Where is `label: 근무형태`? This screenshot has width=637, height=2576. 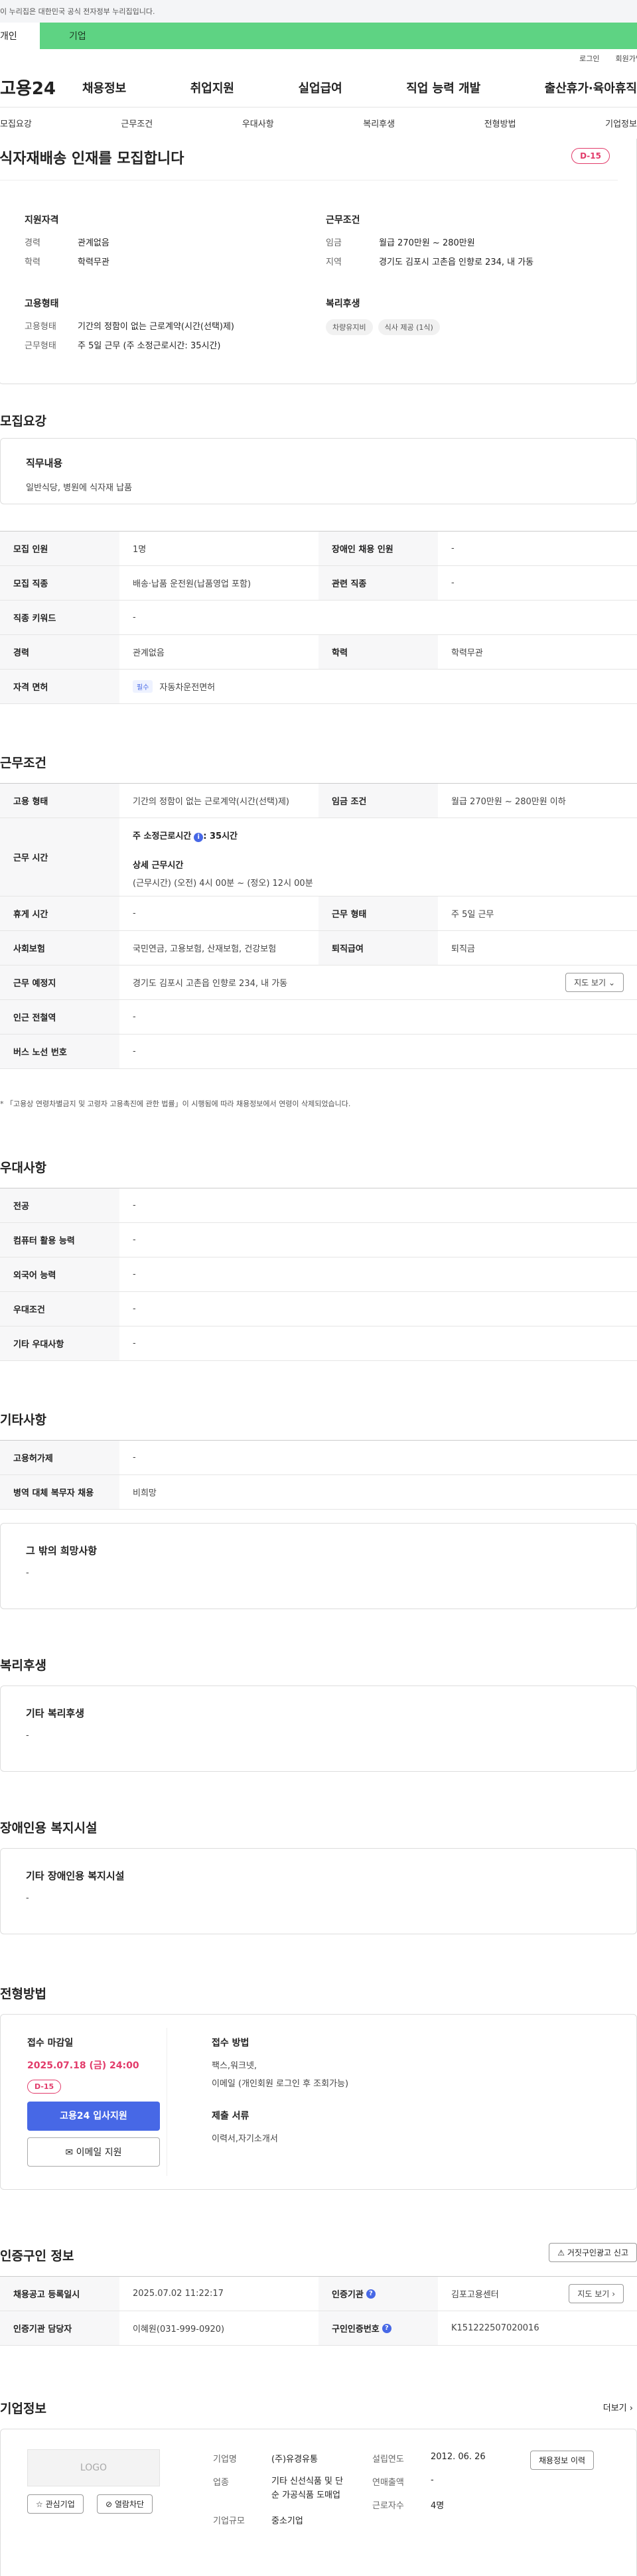
label: 근무형태 is located at coordinates (41, 346).